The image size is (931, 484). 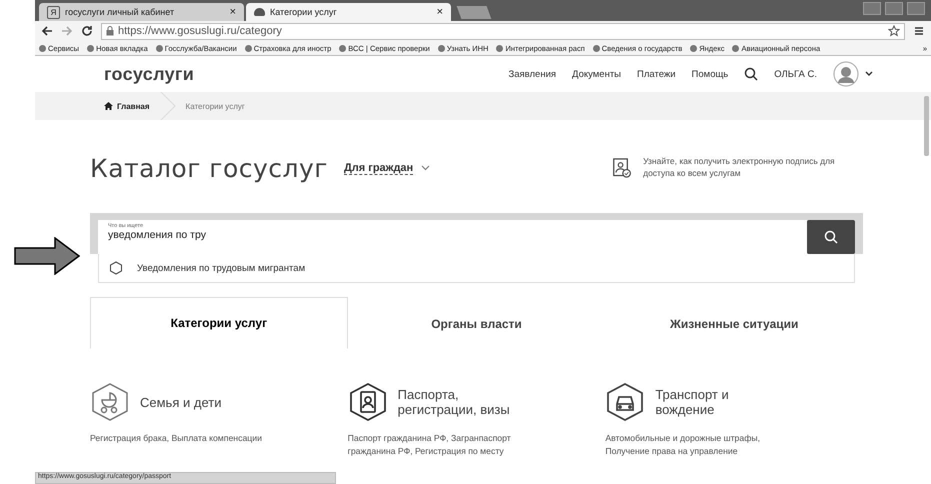 What do you see at coordinates (127, 106) in the screenshot?
I see `breadcrumb-link: Главная` at bounding box center [127, 106].